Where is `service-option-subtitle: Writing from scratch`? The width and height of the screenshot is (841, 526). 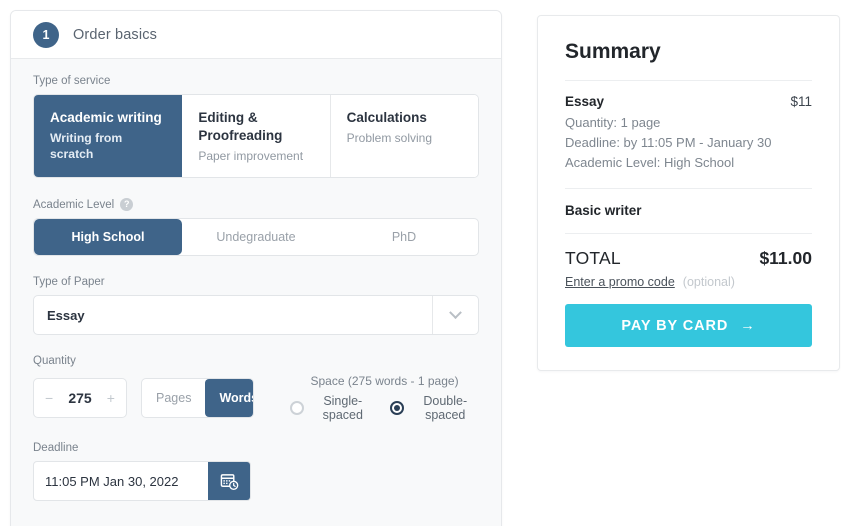
service-option-subtitle: Writing from scratch is located at coordinates (86, 145).